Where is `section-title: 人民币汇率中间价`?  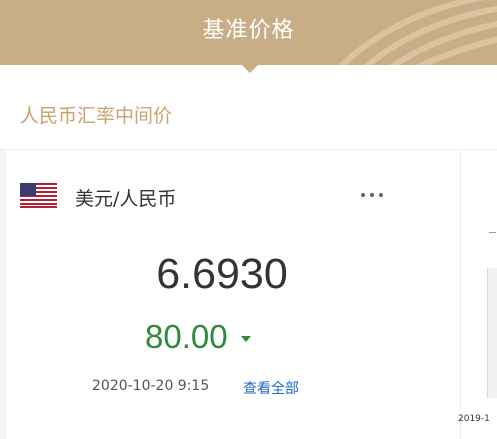 section-title: 人民币汇率中间价 is located at coordinates (96, 116).